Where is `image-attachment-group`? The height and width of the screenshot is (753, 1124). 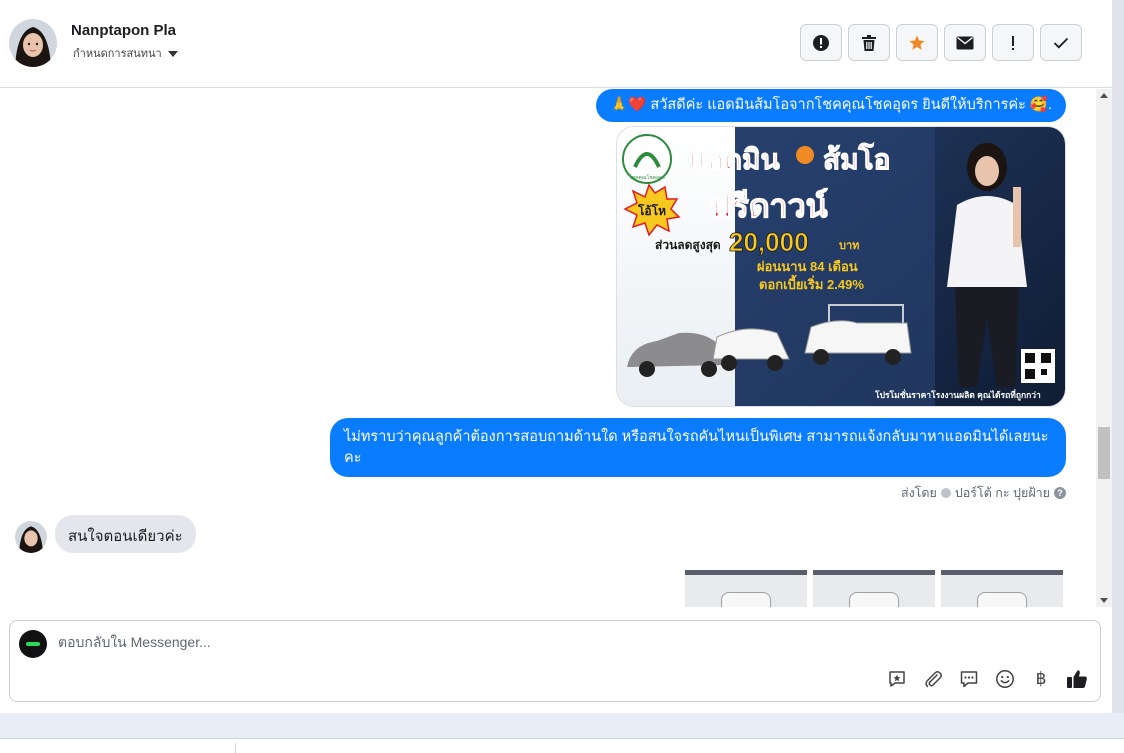
image-attachment-group is located at coordinates (874, 588).